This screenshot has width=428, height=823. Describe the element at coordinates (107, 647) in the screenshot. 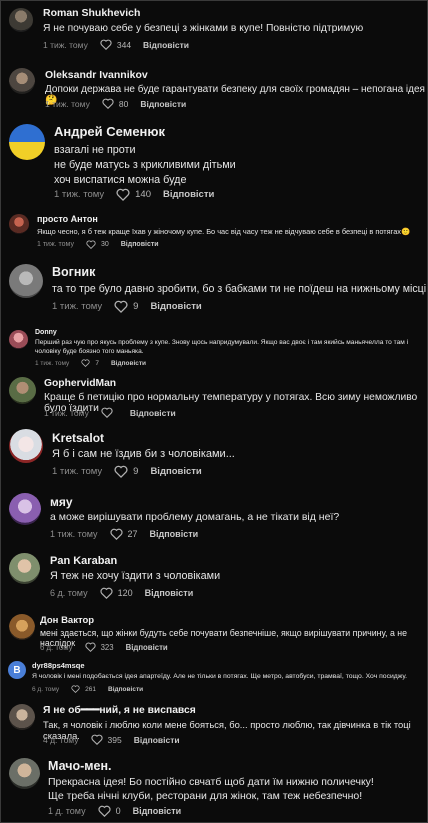

I see `like-count: 323` at that location.